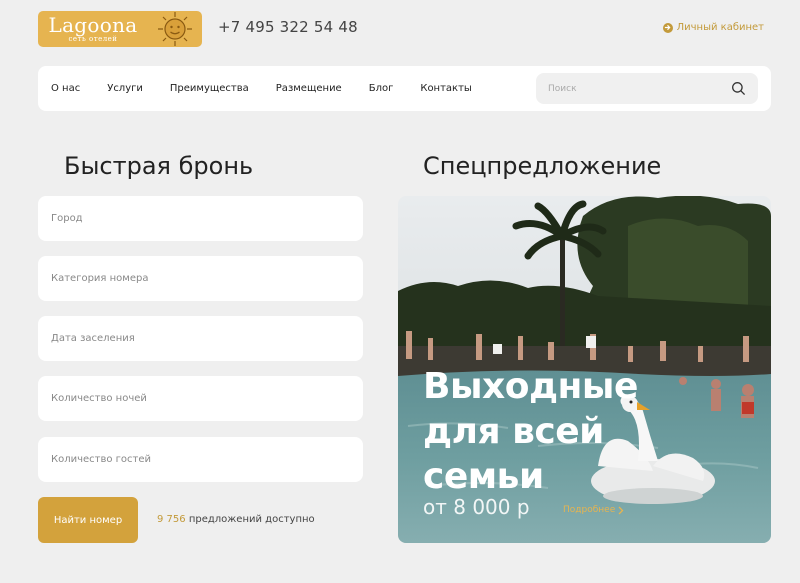  I want to click on offers-available: 9 756 предложений доступно, so click(236, 519).